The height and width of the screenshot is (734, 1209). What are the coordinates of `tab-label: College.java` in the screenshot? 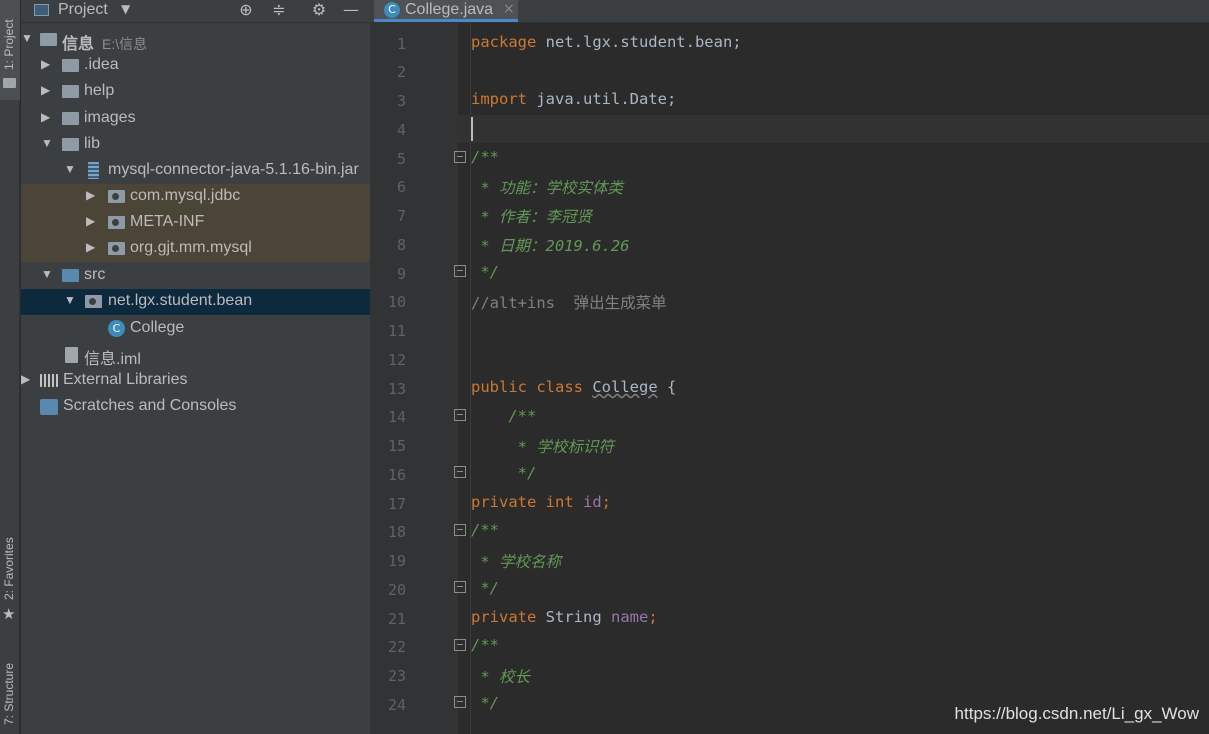 It's located at (449, 9).